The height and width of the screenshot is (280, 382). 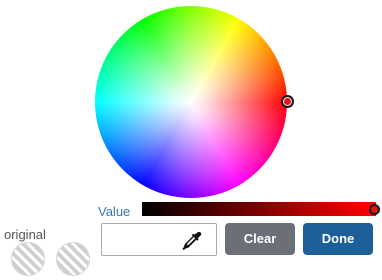 What do you see at coordinates (287, 101) in the screenshot?
I see `color-wheel-handle` at bounding box center [287, 101].